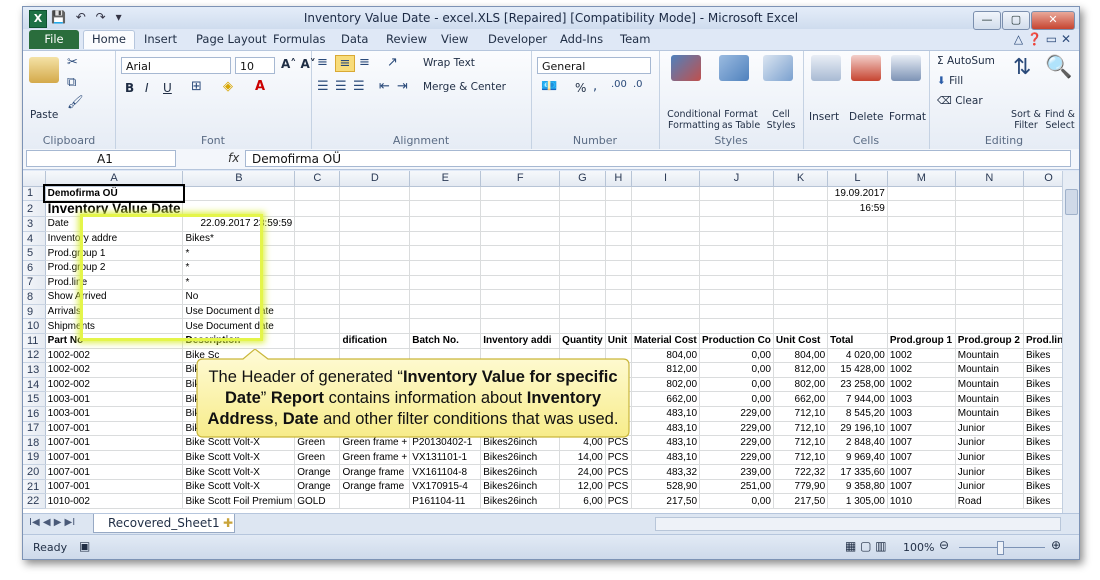  I want to click on cell-j5, so click(736, 253).